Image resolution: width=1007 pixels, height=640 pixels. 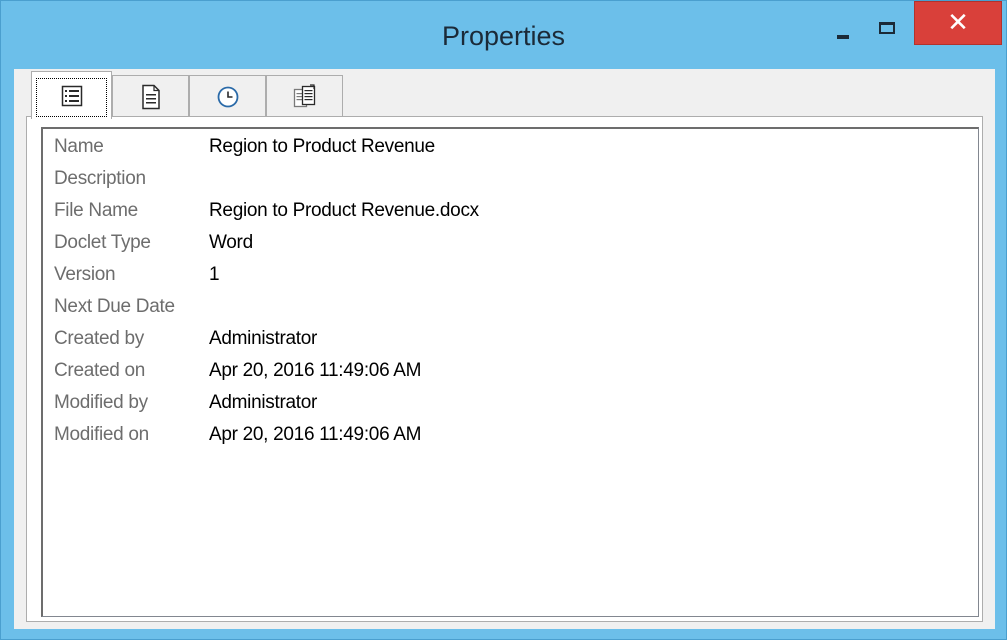 What do you see at coordinates (100, 178) in the screenshot?
I see `property-label: Description` at bounding box center [100, 178].